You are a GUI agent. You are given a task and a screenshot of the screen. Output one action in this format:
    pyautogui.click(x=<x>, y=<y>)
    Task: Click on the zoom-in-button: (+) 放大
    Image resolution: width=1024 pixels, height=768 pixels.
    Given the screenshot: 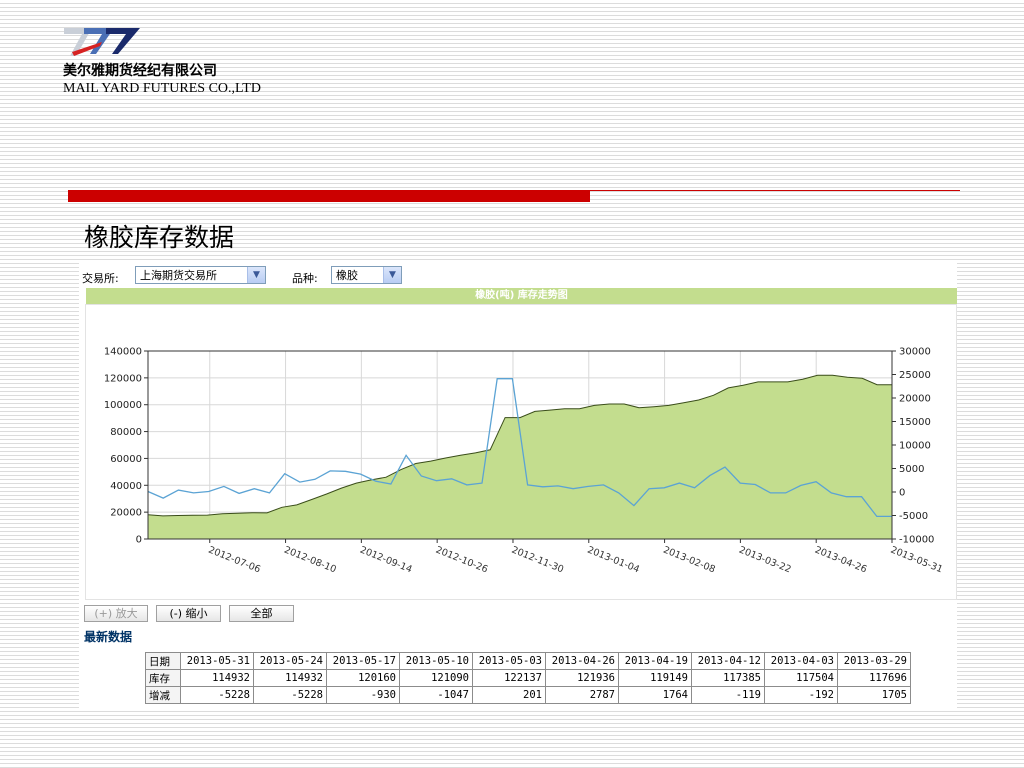 What is the action you would take?
    pyautogui.click(x=116, y=613)
    